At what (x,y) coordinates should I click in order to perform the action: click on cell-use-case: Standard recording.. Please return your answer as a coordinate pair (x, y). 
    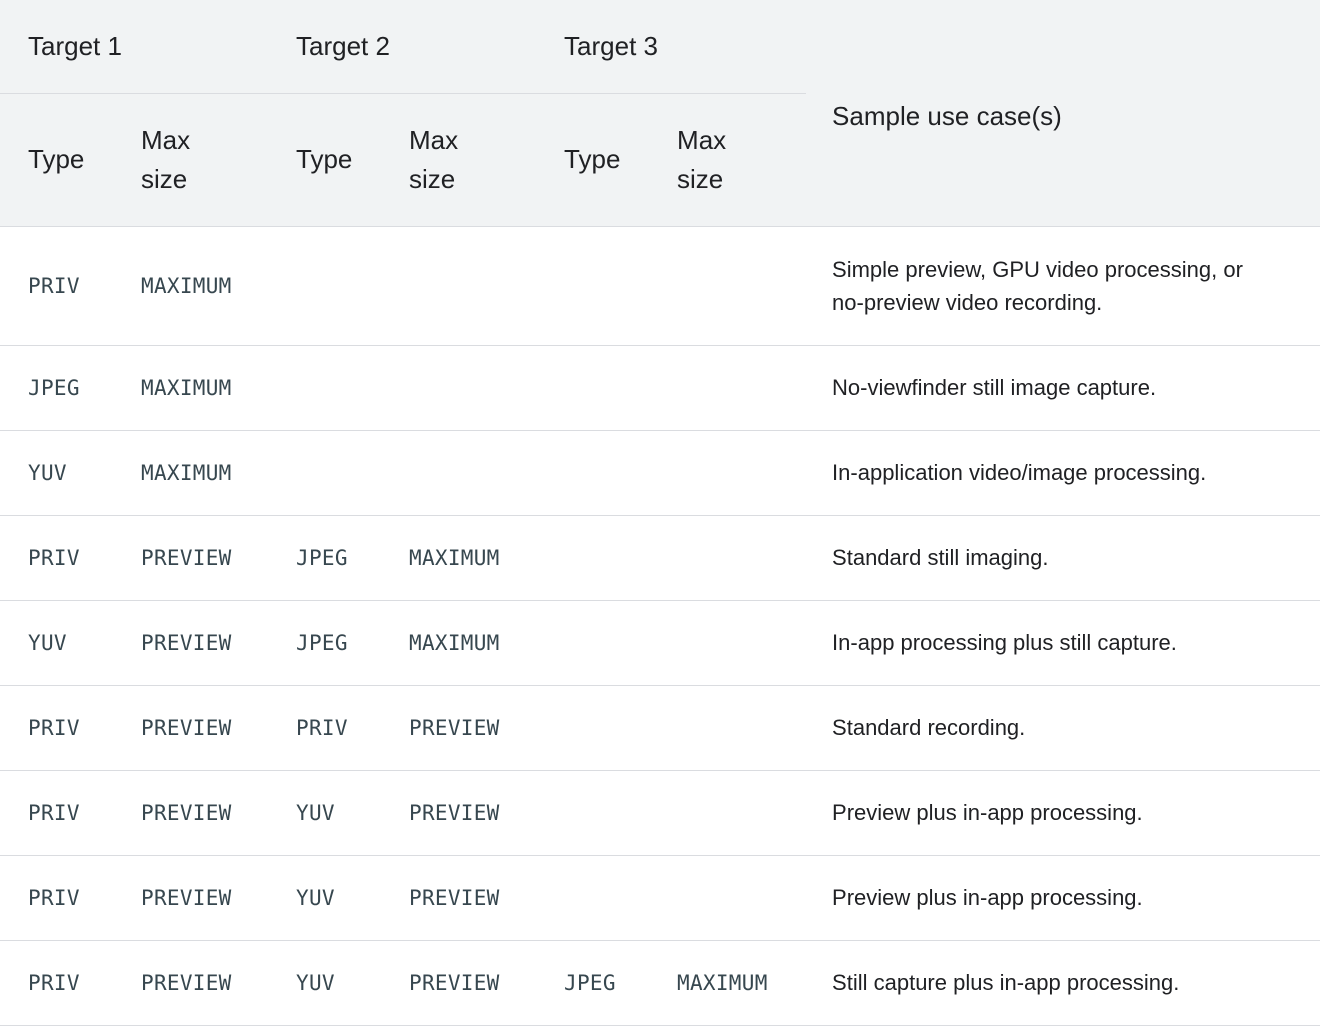
    Looking at the image, I should click on (1063, 728).